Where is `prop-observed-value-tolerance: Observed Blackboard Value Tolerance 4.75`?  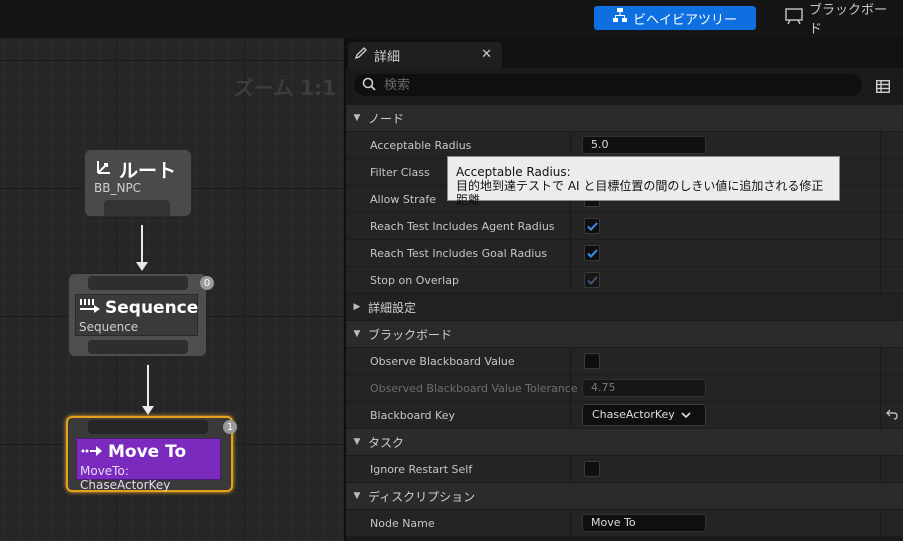
prop-observed-value-tolerance: Observed Blackboard Value Tolerance 4.75 is located at coordinates (624, 388).